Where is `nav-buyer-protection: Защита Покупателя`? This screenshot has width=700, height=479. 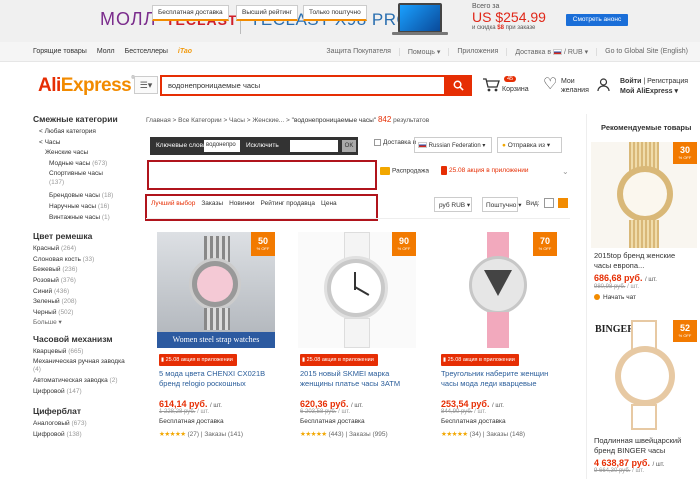 nav-buyer-protection: Защита Покупателя is located at coordinates (358, 52).